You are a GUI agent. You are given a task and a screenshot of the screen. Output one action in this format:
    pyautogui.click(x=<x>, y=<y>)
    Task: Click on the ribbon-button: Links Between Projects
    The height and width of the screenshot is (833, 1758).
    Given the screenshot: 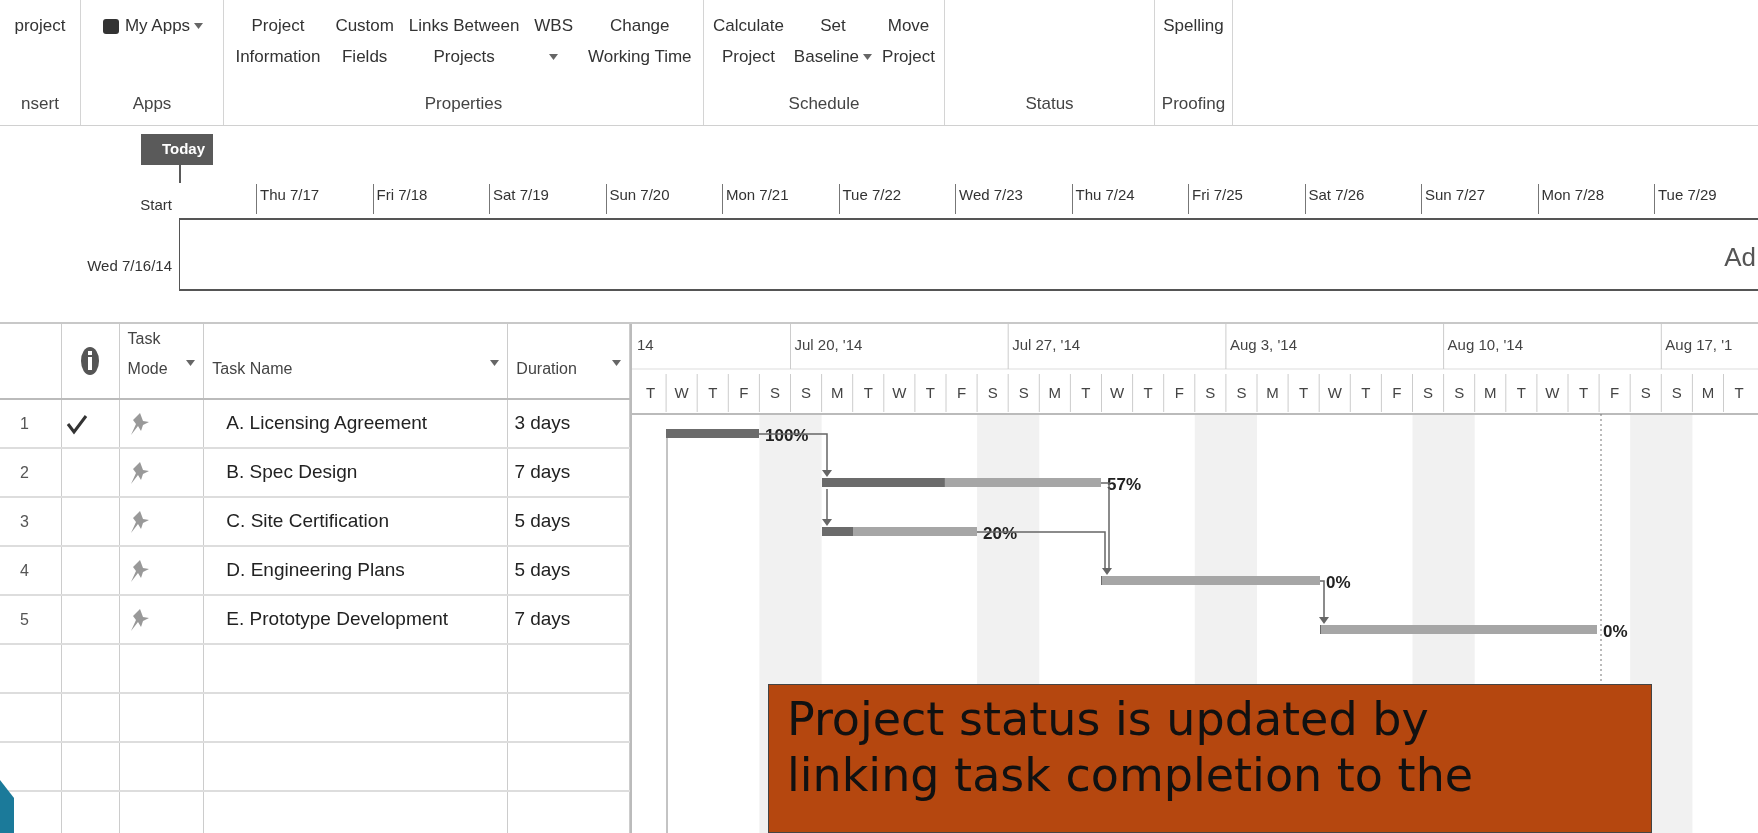 What is the action you would take?
    pyautogui.click(x=464, y=41)
    